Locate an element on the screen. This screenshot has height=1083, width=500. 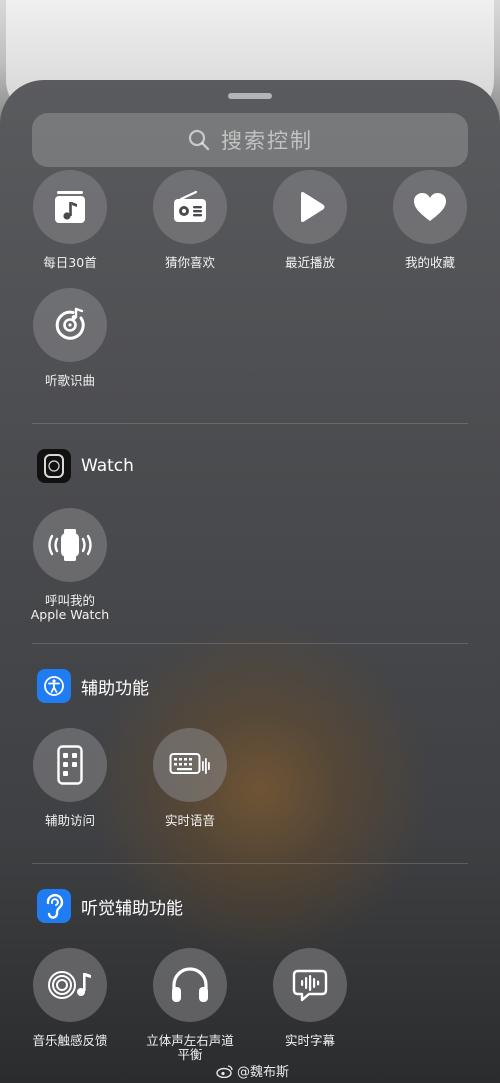
control-recently-played: 最近播放 is located at coordinates (310, 220).